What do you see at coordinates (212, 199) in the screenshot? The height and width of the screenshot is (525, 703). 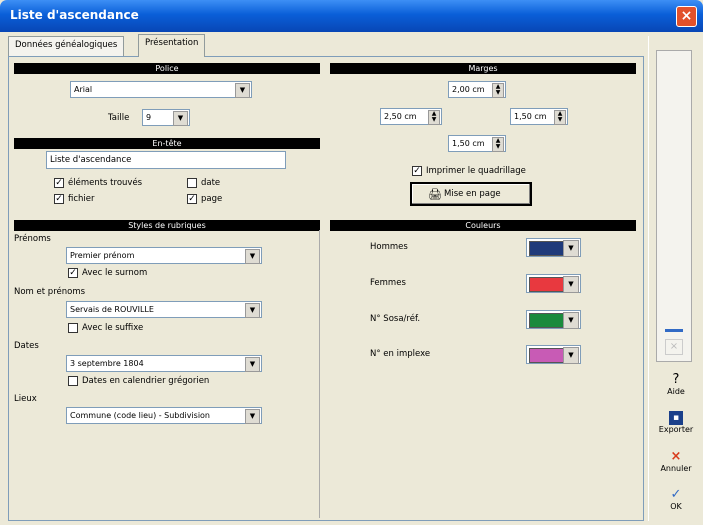 I see `checkbox-page-label: page` at bounding box center [212, 199].